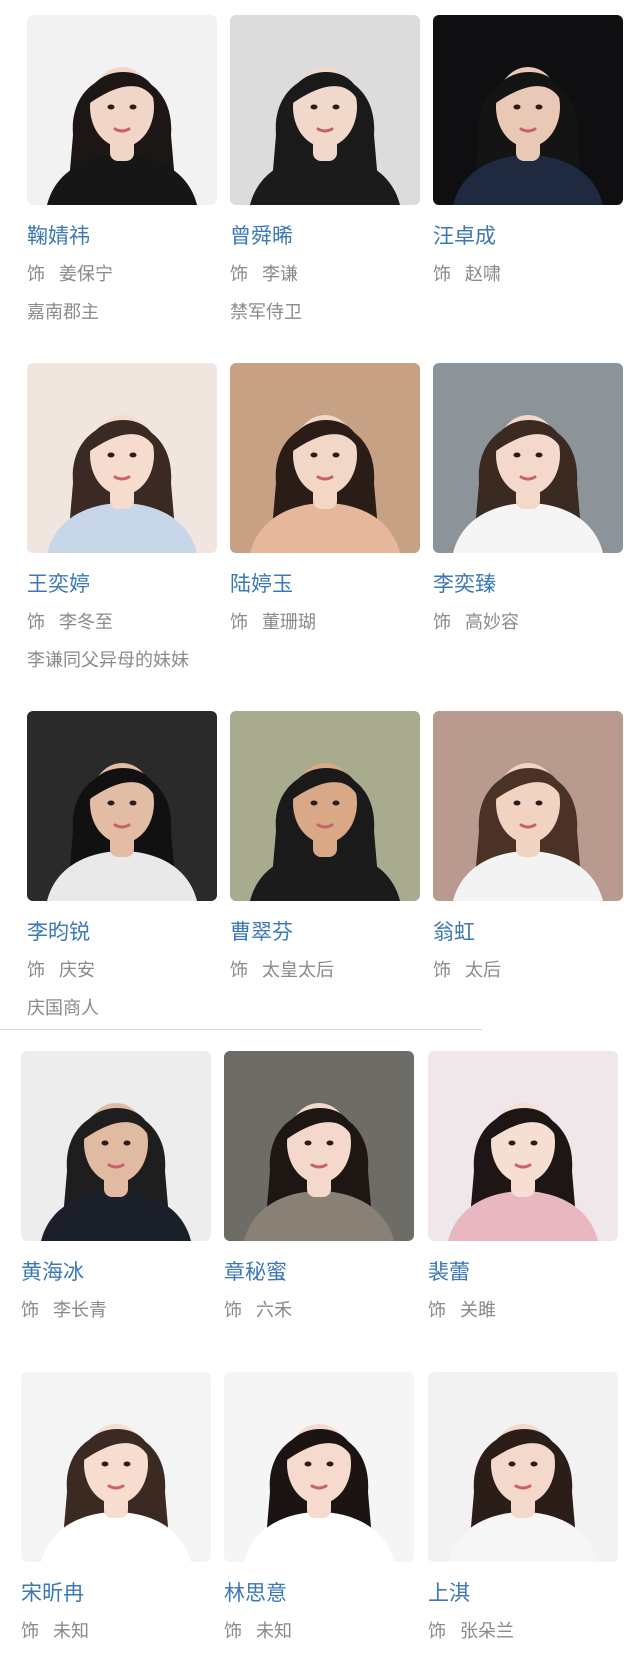 Image resolution: width=640 pixels, height=1672 pixels. Describe the element at coordinates (483, 274) in the screenshot. I see `role-name: 赵啸` at that location.